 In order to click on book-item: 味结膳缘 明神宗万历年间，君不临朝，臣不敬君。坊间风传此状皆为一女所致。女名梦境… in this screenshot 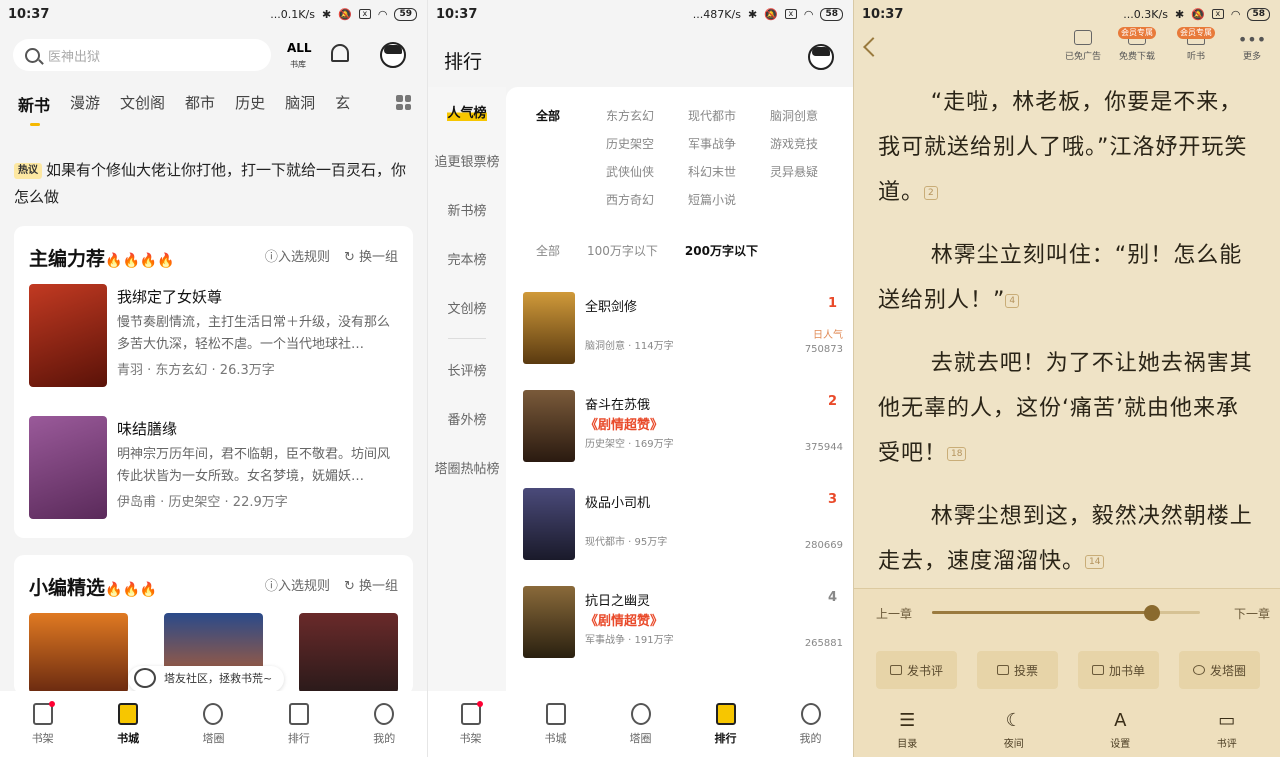, I will do `click(214, 467)`.